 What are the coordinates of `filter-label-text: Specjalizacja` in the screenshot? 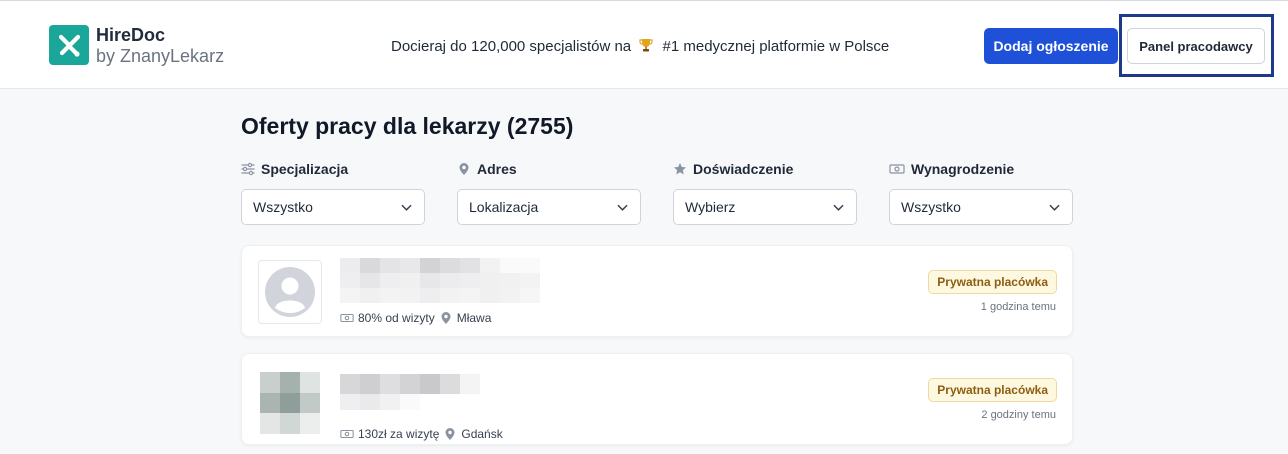 It's located at (305, 169).